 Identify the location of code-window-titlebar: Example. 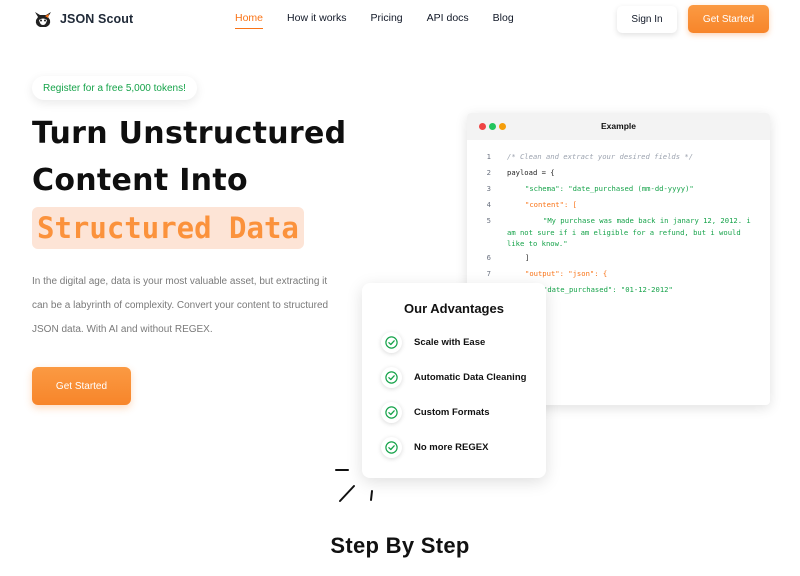
(618, 126).